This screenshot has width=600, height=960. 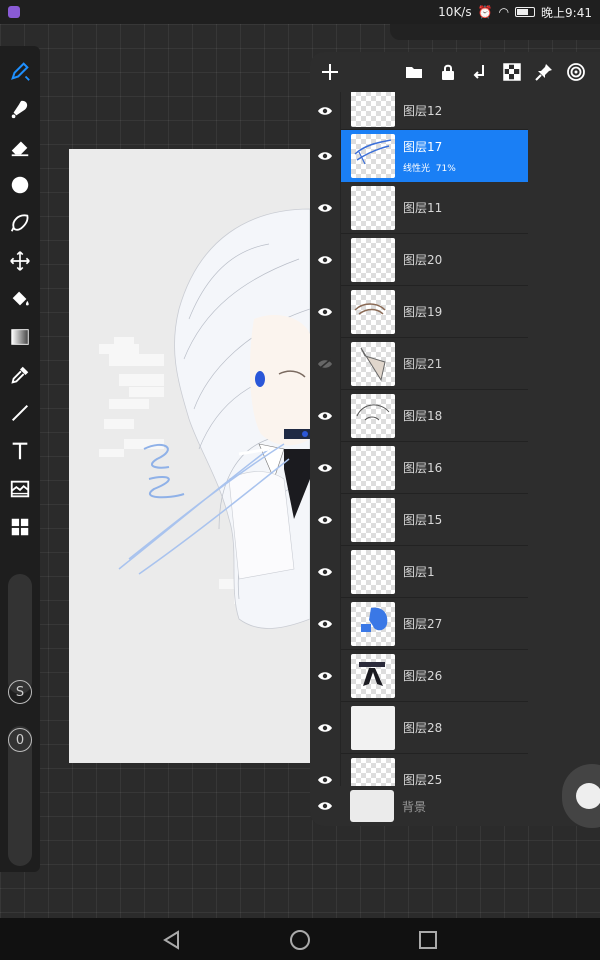 What do you see at coordinates (20, 337) in the screenshot?
I see `gradient-icon` at bounding box center [20, 337].